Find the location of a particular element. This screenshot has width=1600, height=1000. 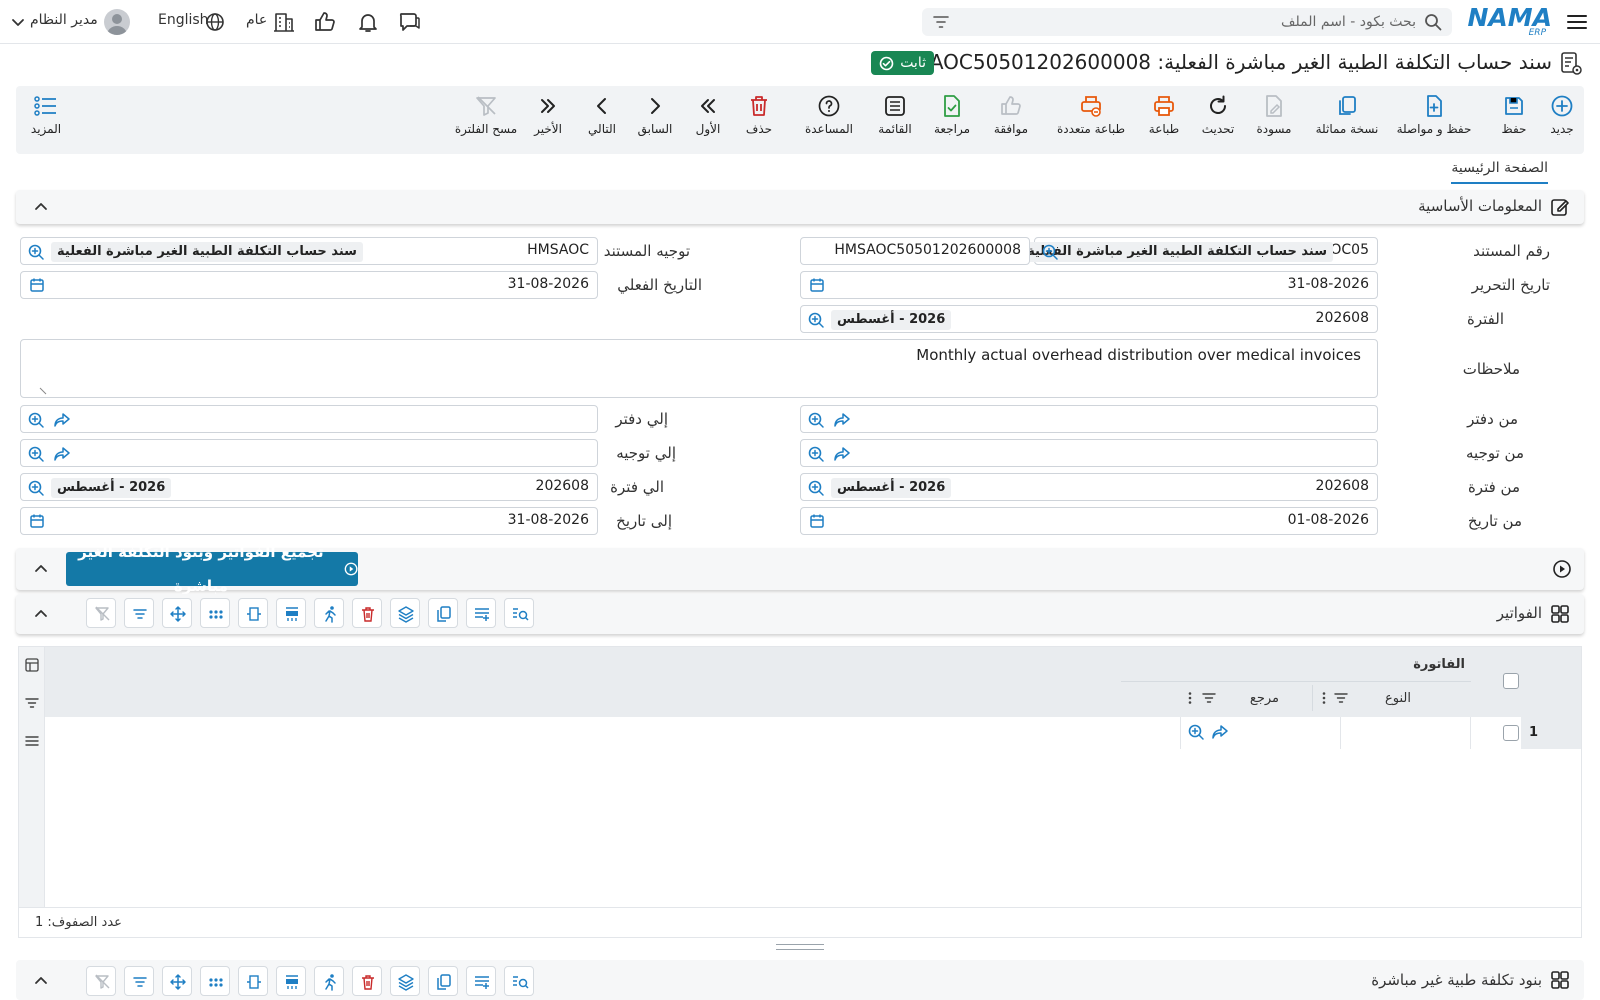

multi-print-button: طباعة متعددة is located at coordinates (1091, 122).